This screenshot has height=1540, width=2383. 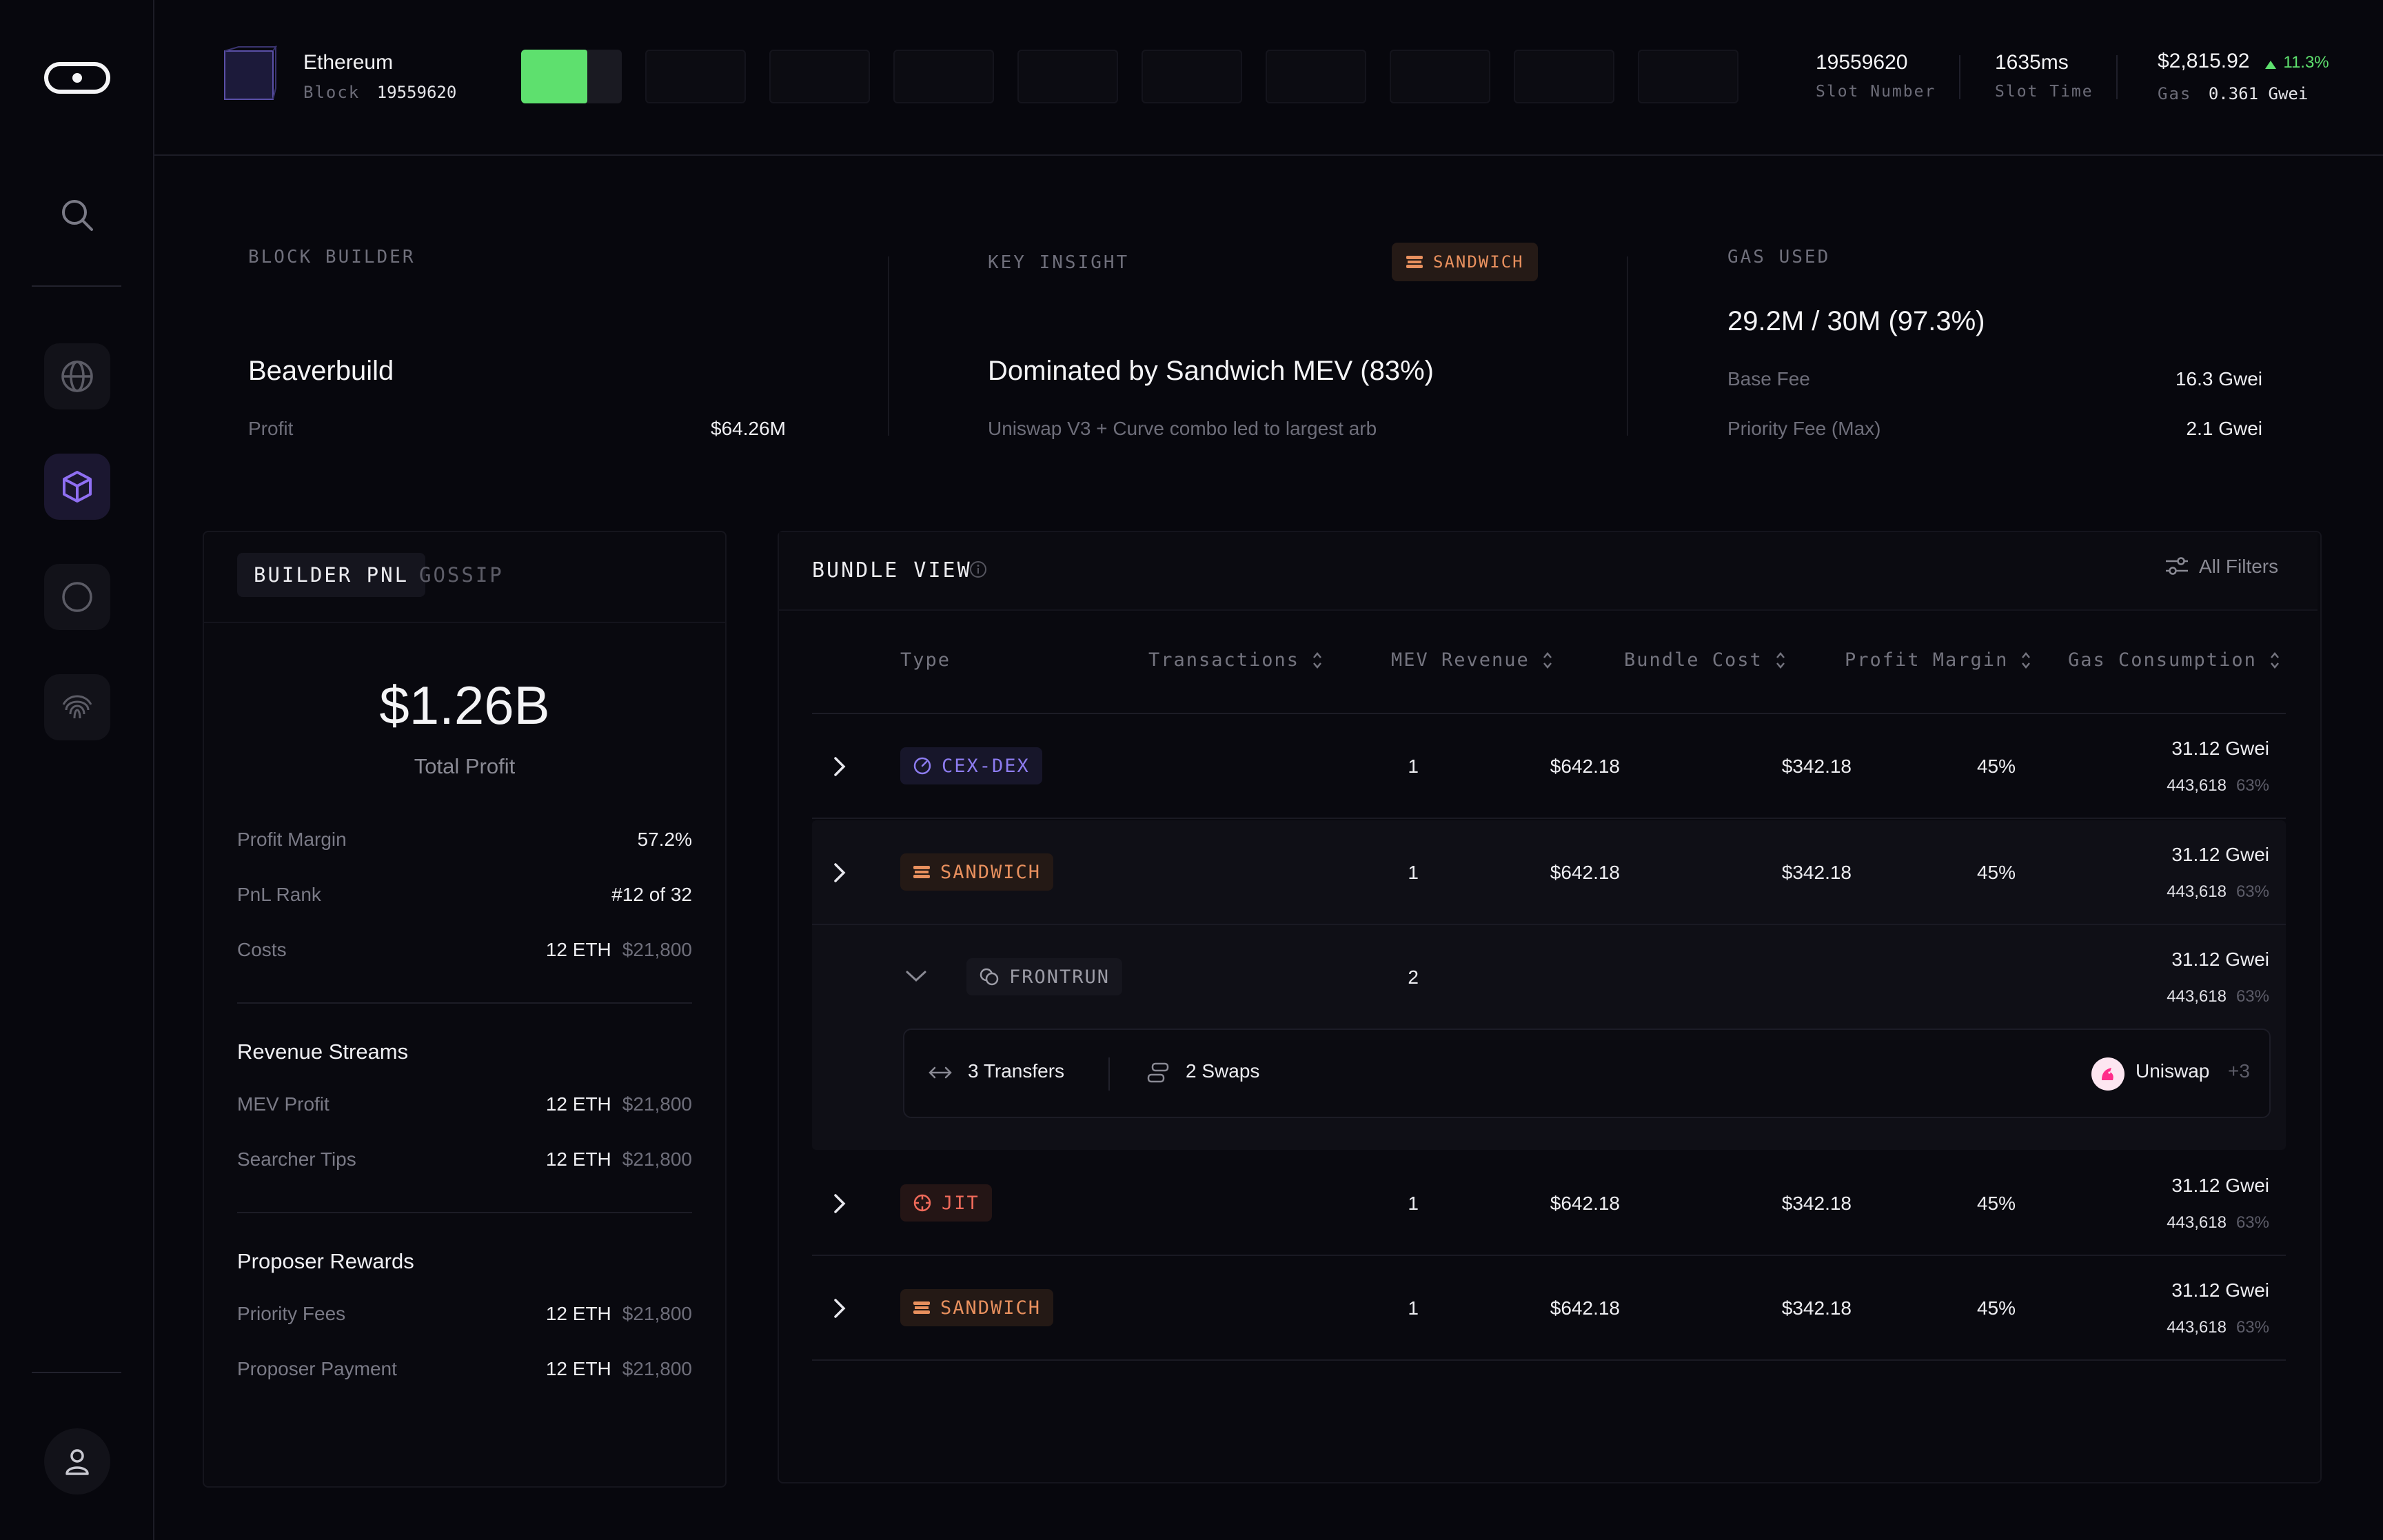 I want to click on column-mev-revenue: MEV Revenue, so click(x=1472, y=660).